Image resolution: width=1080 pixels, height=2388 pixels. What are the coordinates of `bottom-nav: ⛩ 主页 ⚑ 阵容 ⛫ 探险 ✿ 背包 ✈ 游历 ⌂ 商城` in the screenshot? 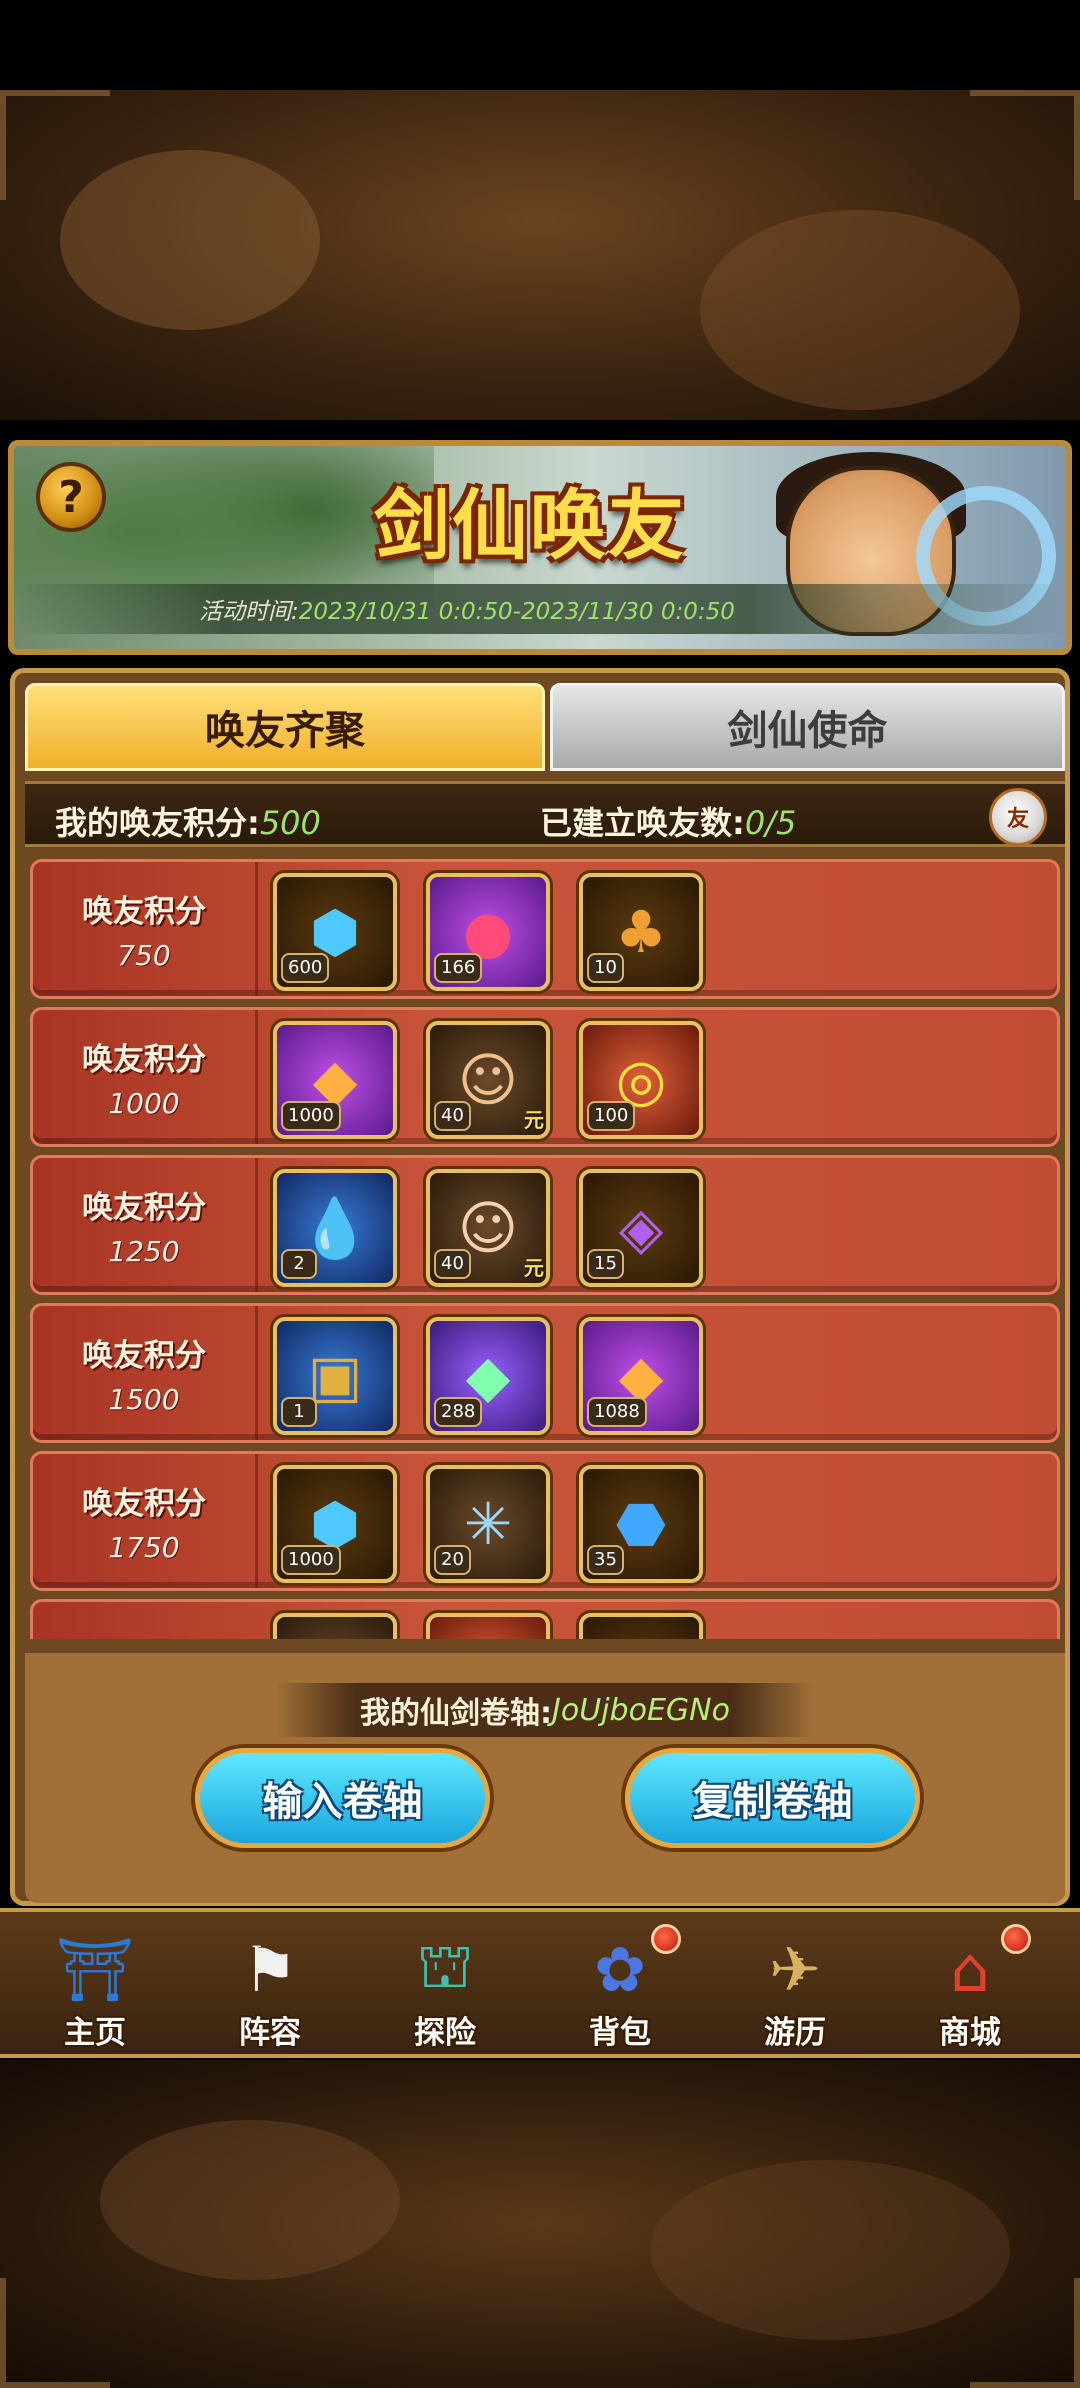 It's located at (540, 1983).